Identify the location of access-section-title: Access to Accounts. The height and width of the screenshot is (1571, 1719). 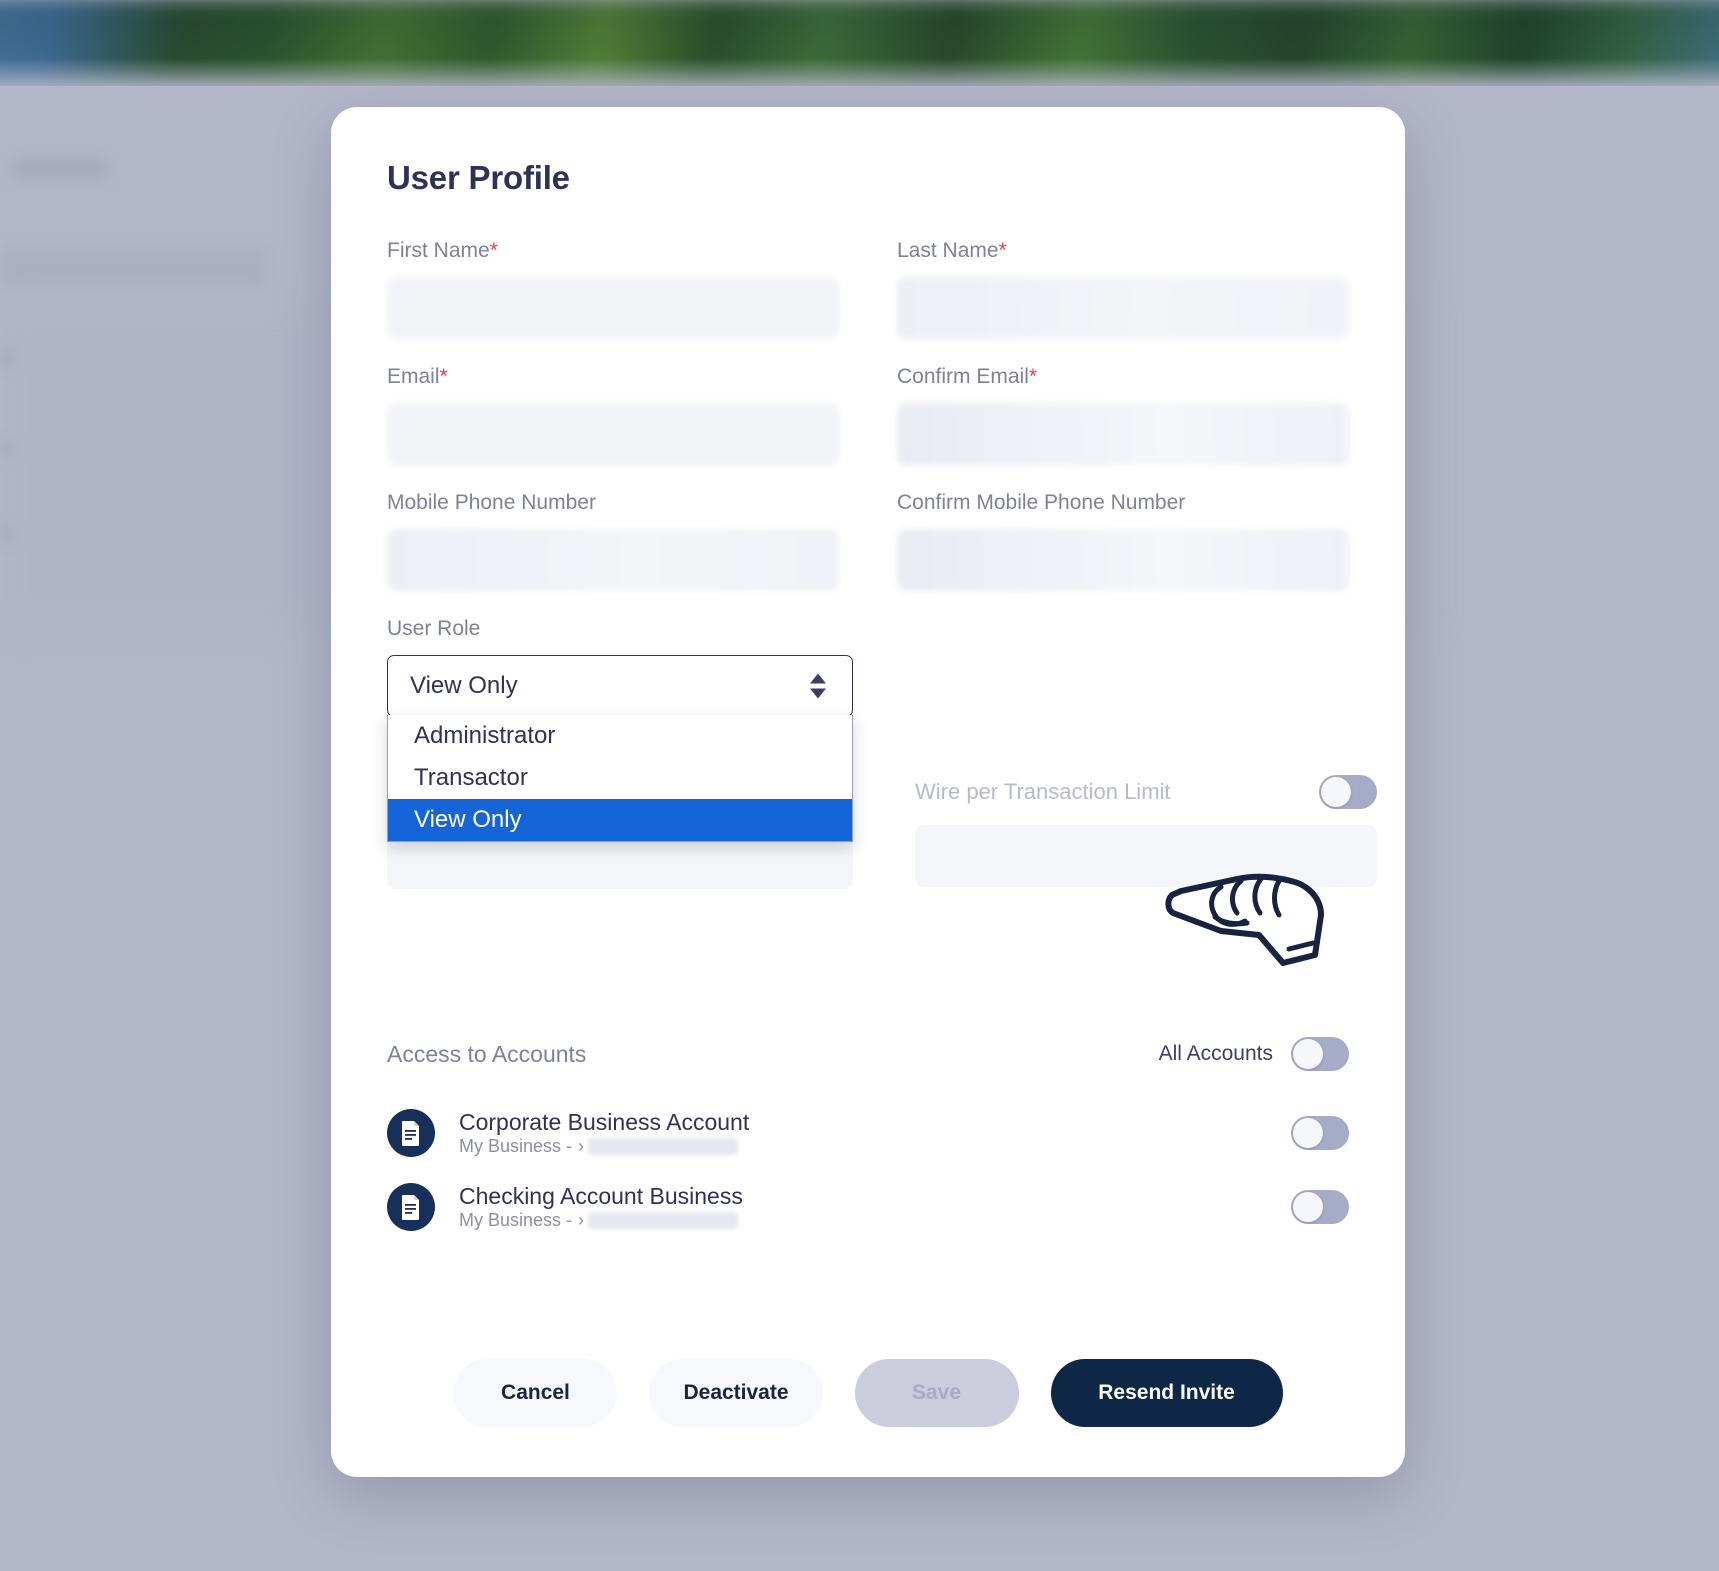
(487, 1053).